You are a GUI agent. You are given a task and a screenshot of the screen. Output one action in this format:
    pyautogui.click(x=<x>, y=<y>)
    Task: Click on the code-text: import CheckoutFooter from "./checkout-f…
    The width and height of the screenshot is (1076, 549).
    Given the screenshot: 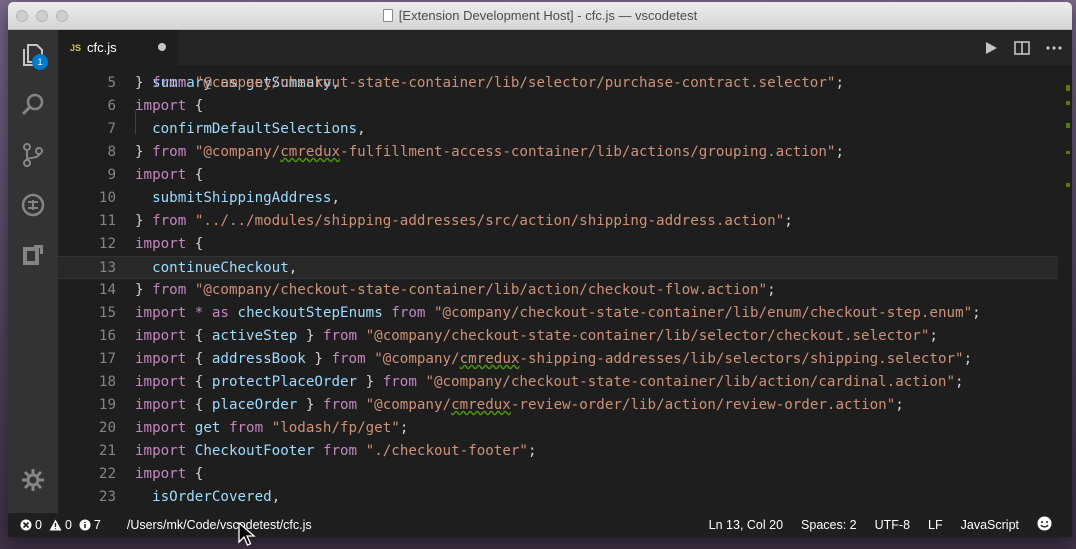 What is the action you would take?
    pyautogui.click(x=336, y=451)
    